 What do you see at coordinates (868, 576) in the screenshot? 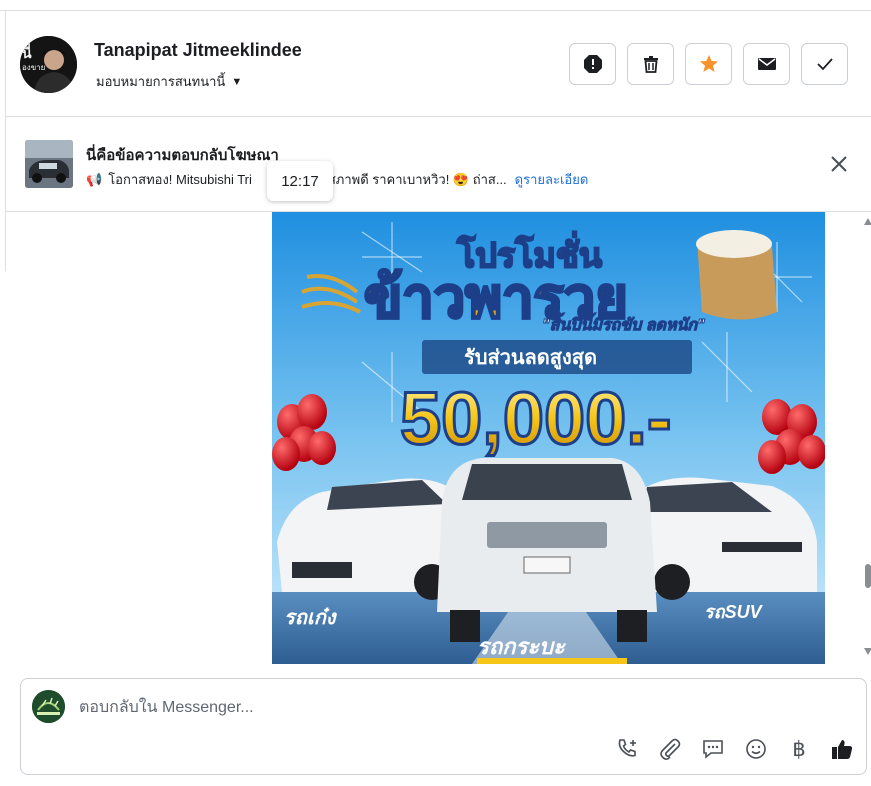
I see `scrollbar-thumb` at bounding box center [868, 576].